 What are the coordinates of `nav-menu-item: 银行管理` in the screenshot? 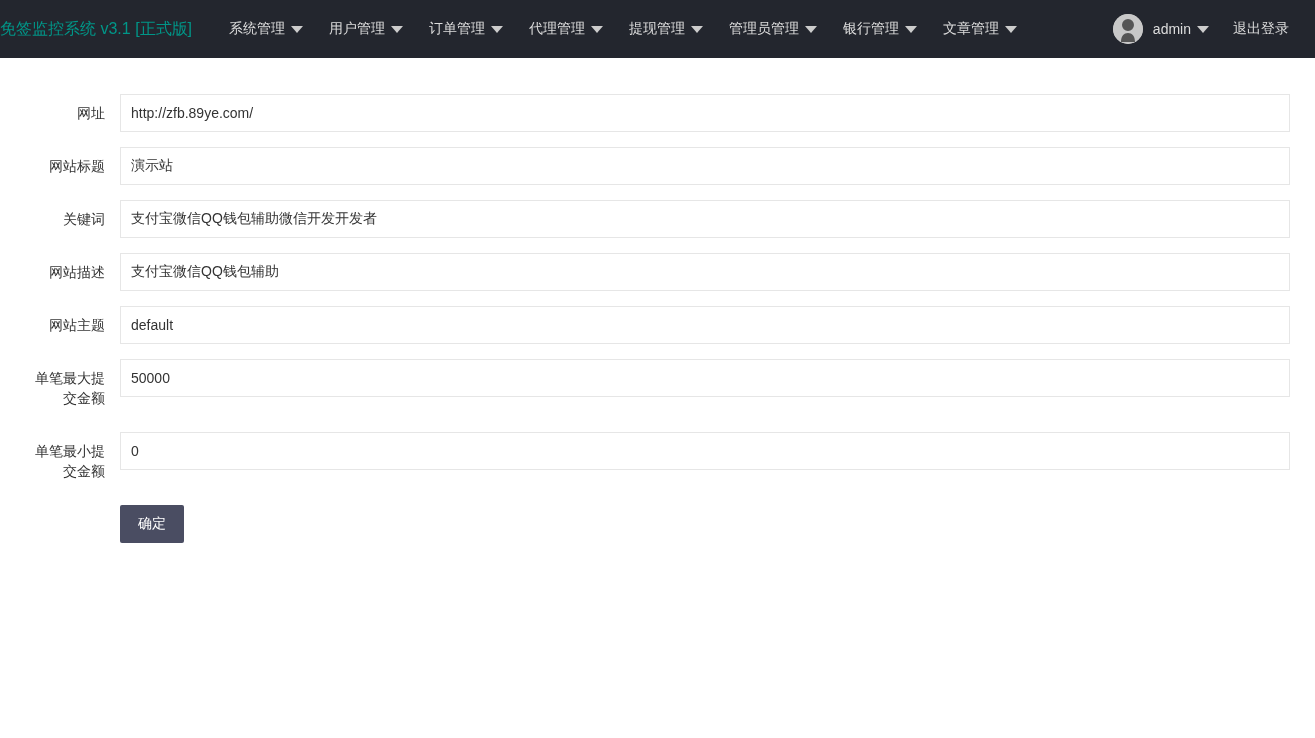 It's located at (880, 29).